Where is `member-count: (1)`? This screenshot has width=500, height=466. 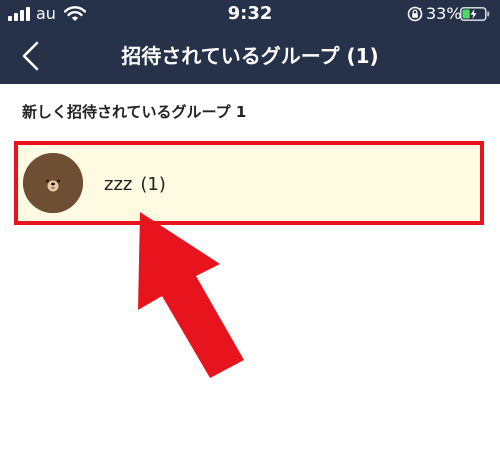
member-count: (1) is located at coordinates (153, 184).